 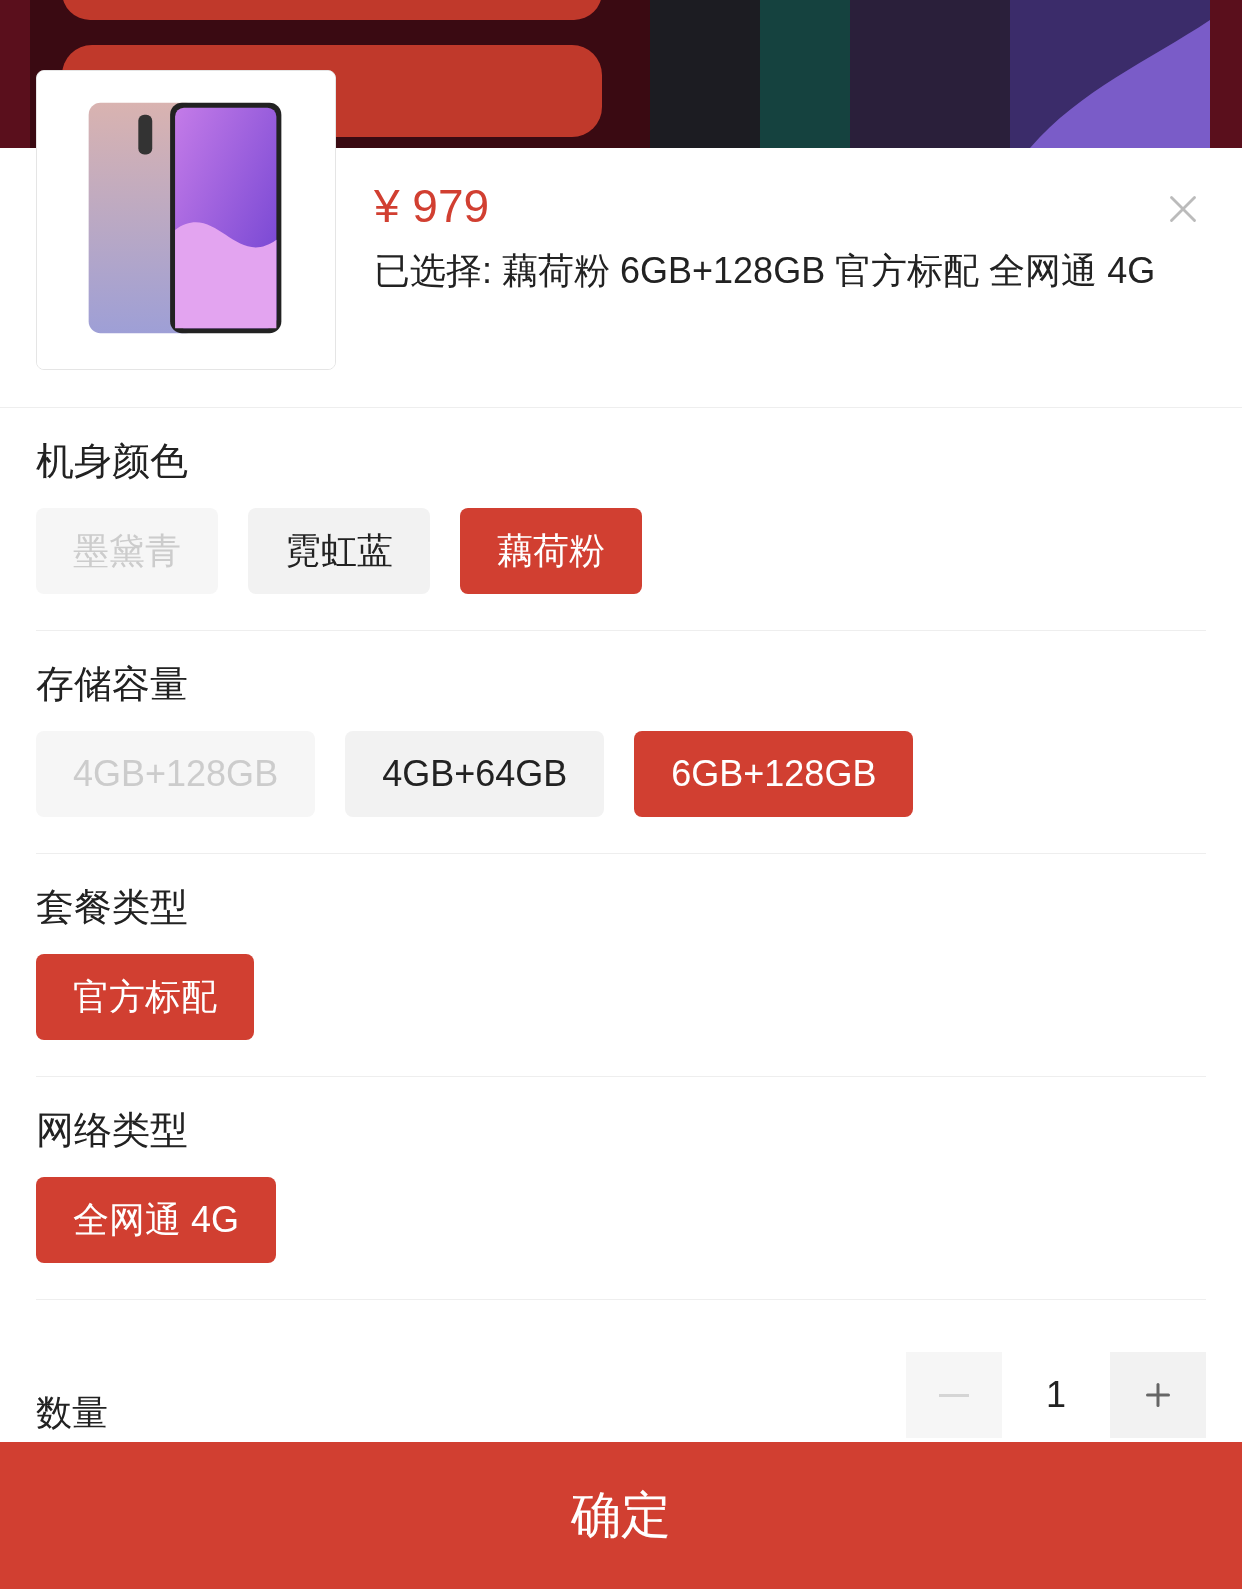 What do you see at coordinates (954, 1395) in the screenshot?
I see `minus-icon` at bounding box center [954, 1395].